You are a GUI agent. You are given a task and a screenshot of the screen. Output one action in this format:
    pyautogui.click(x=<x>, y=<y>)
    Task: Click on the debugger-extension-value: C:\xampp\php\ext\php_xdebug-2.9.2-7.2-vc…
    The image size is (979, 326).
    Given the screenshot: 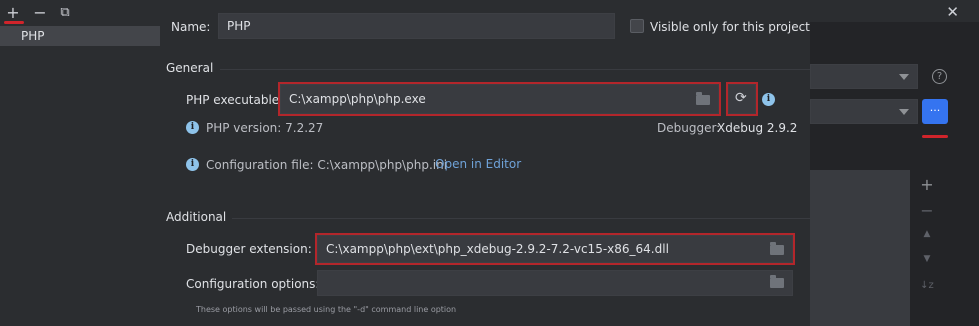 What is the action you would take?
    pyautogui.click(x=497, y=249)
    